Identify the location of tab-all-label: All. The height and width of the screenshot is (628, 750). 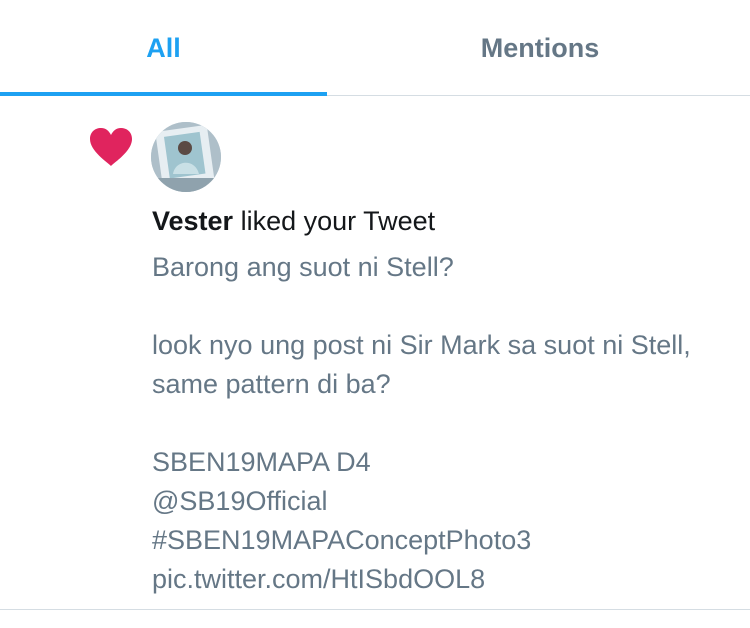
(163, 47).